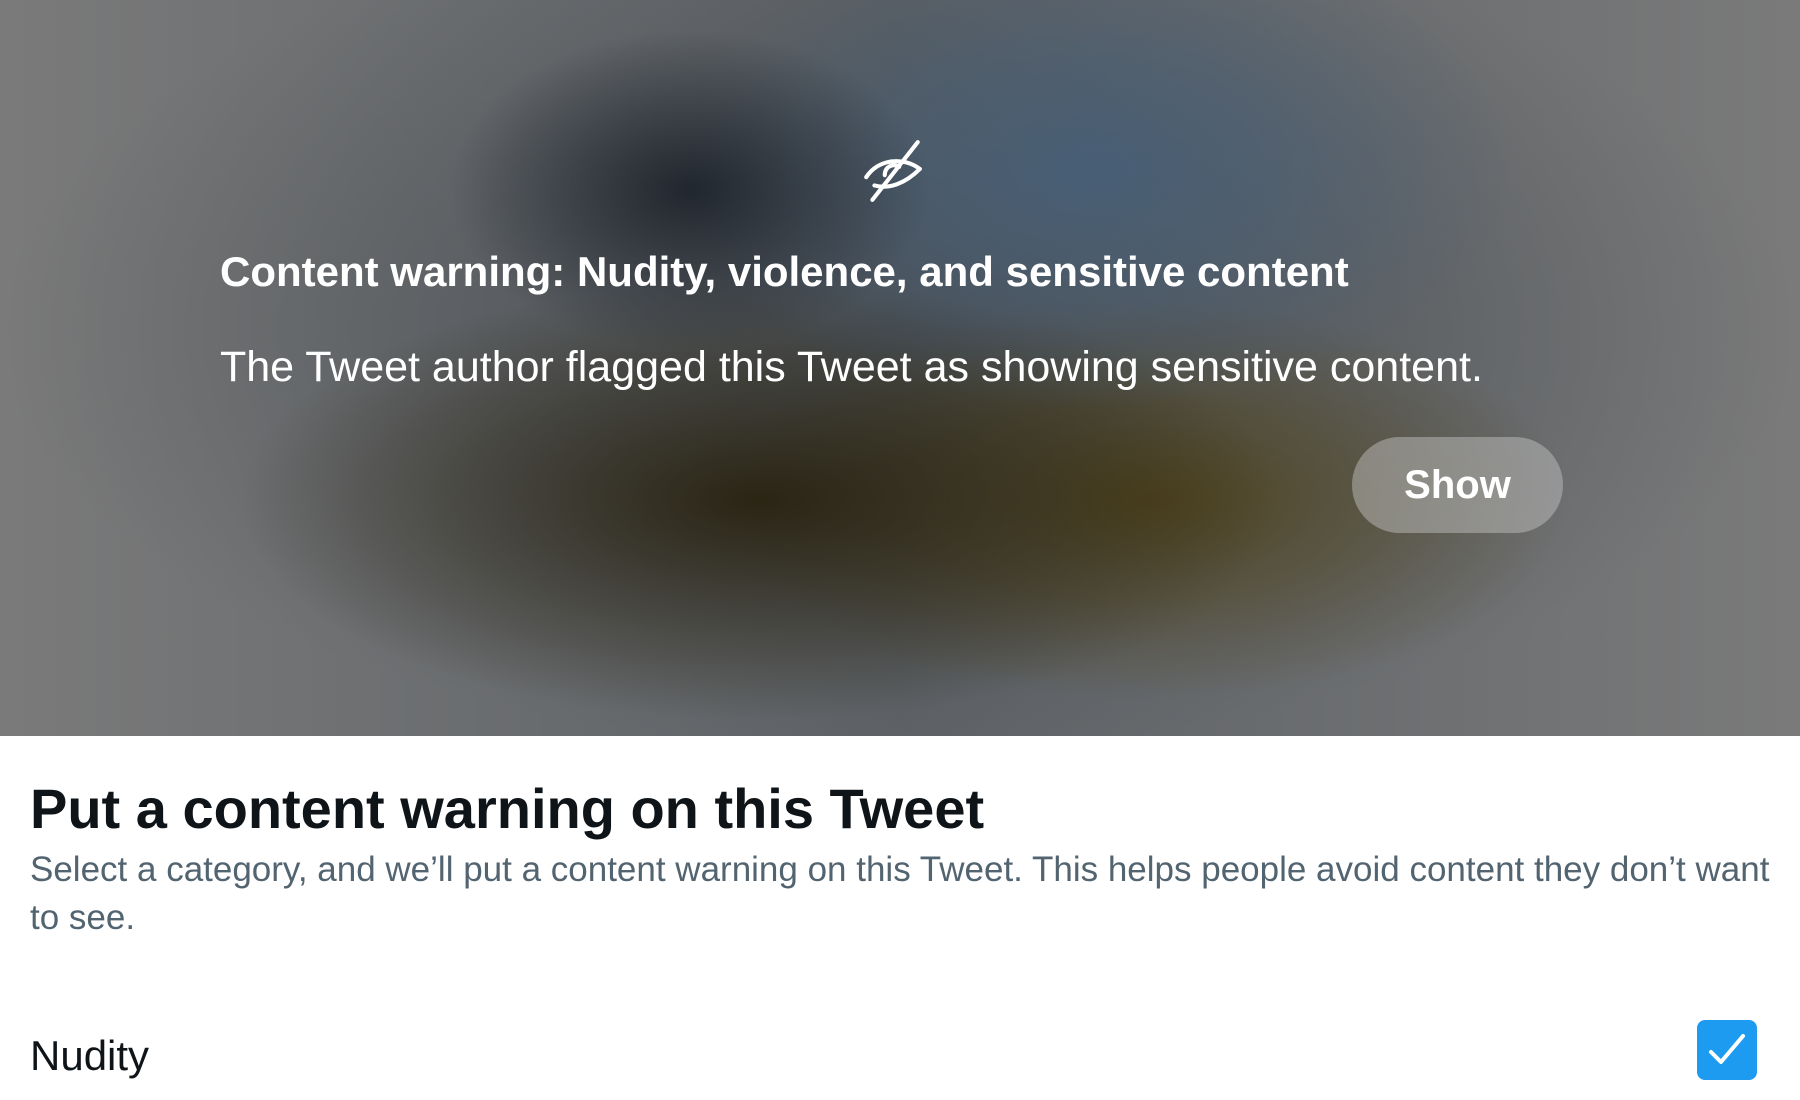 This screenshot has height=1100, width=1800. Describe the element at coordinates (1457, 485) in the screenshot. I see `show-button: Show` at that location.